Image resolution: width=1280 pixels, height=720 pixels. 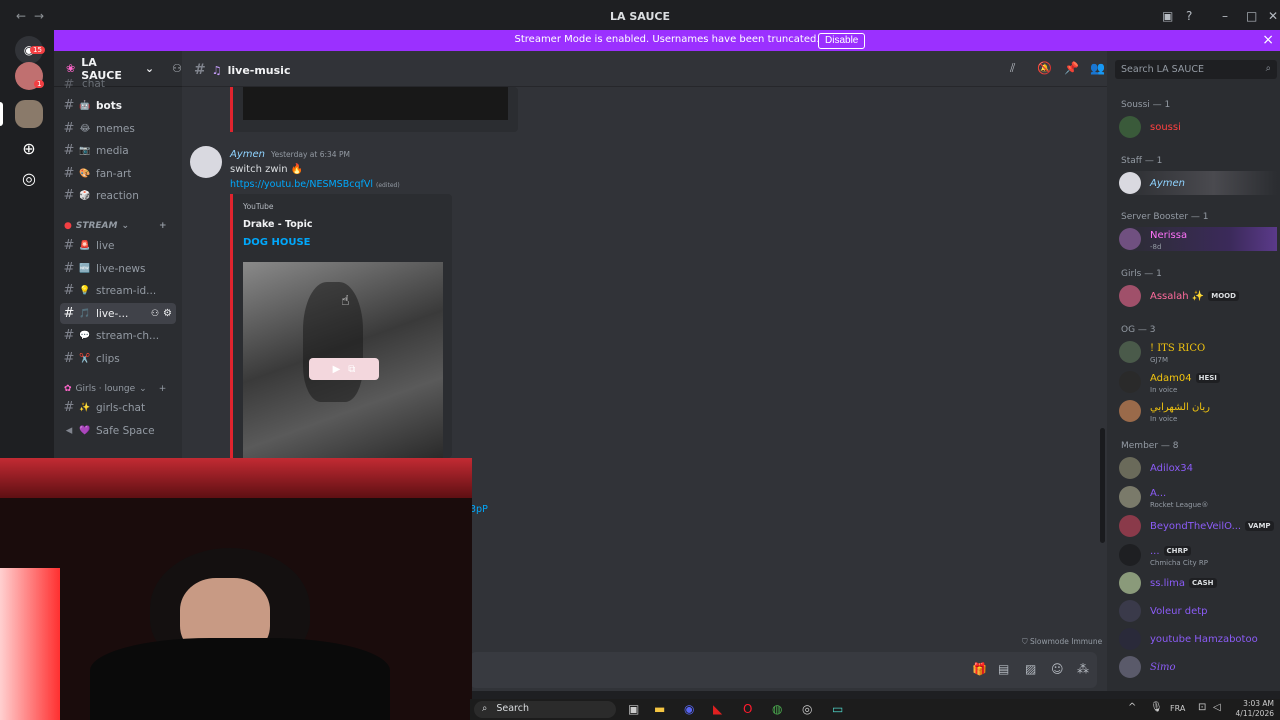 I want to click on open-external-icon: ⧉, so click(x=351, y=369).